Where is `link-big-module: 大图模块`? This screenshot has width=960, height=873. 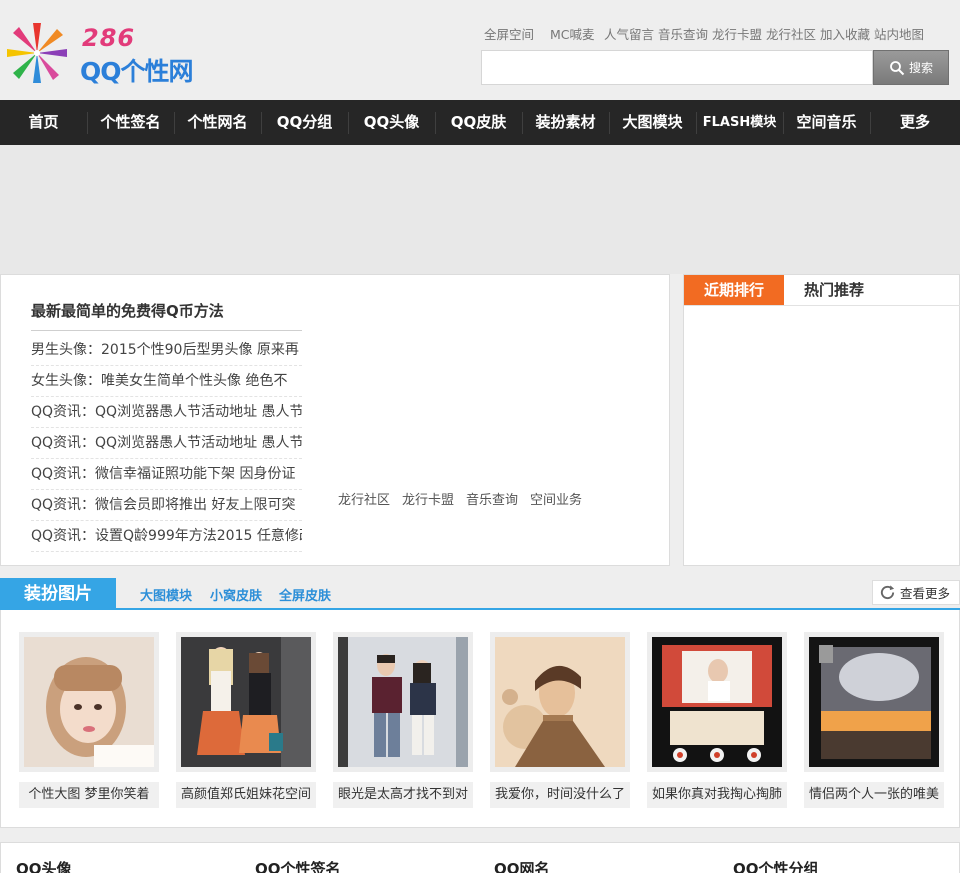 link-big-module: 大图模块 is located at coordinates (166, 594).